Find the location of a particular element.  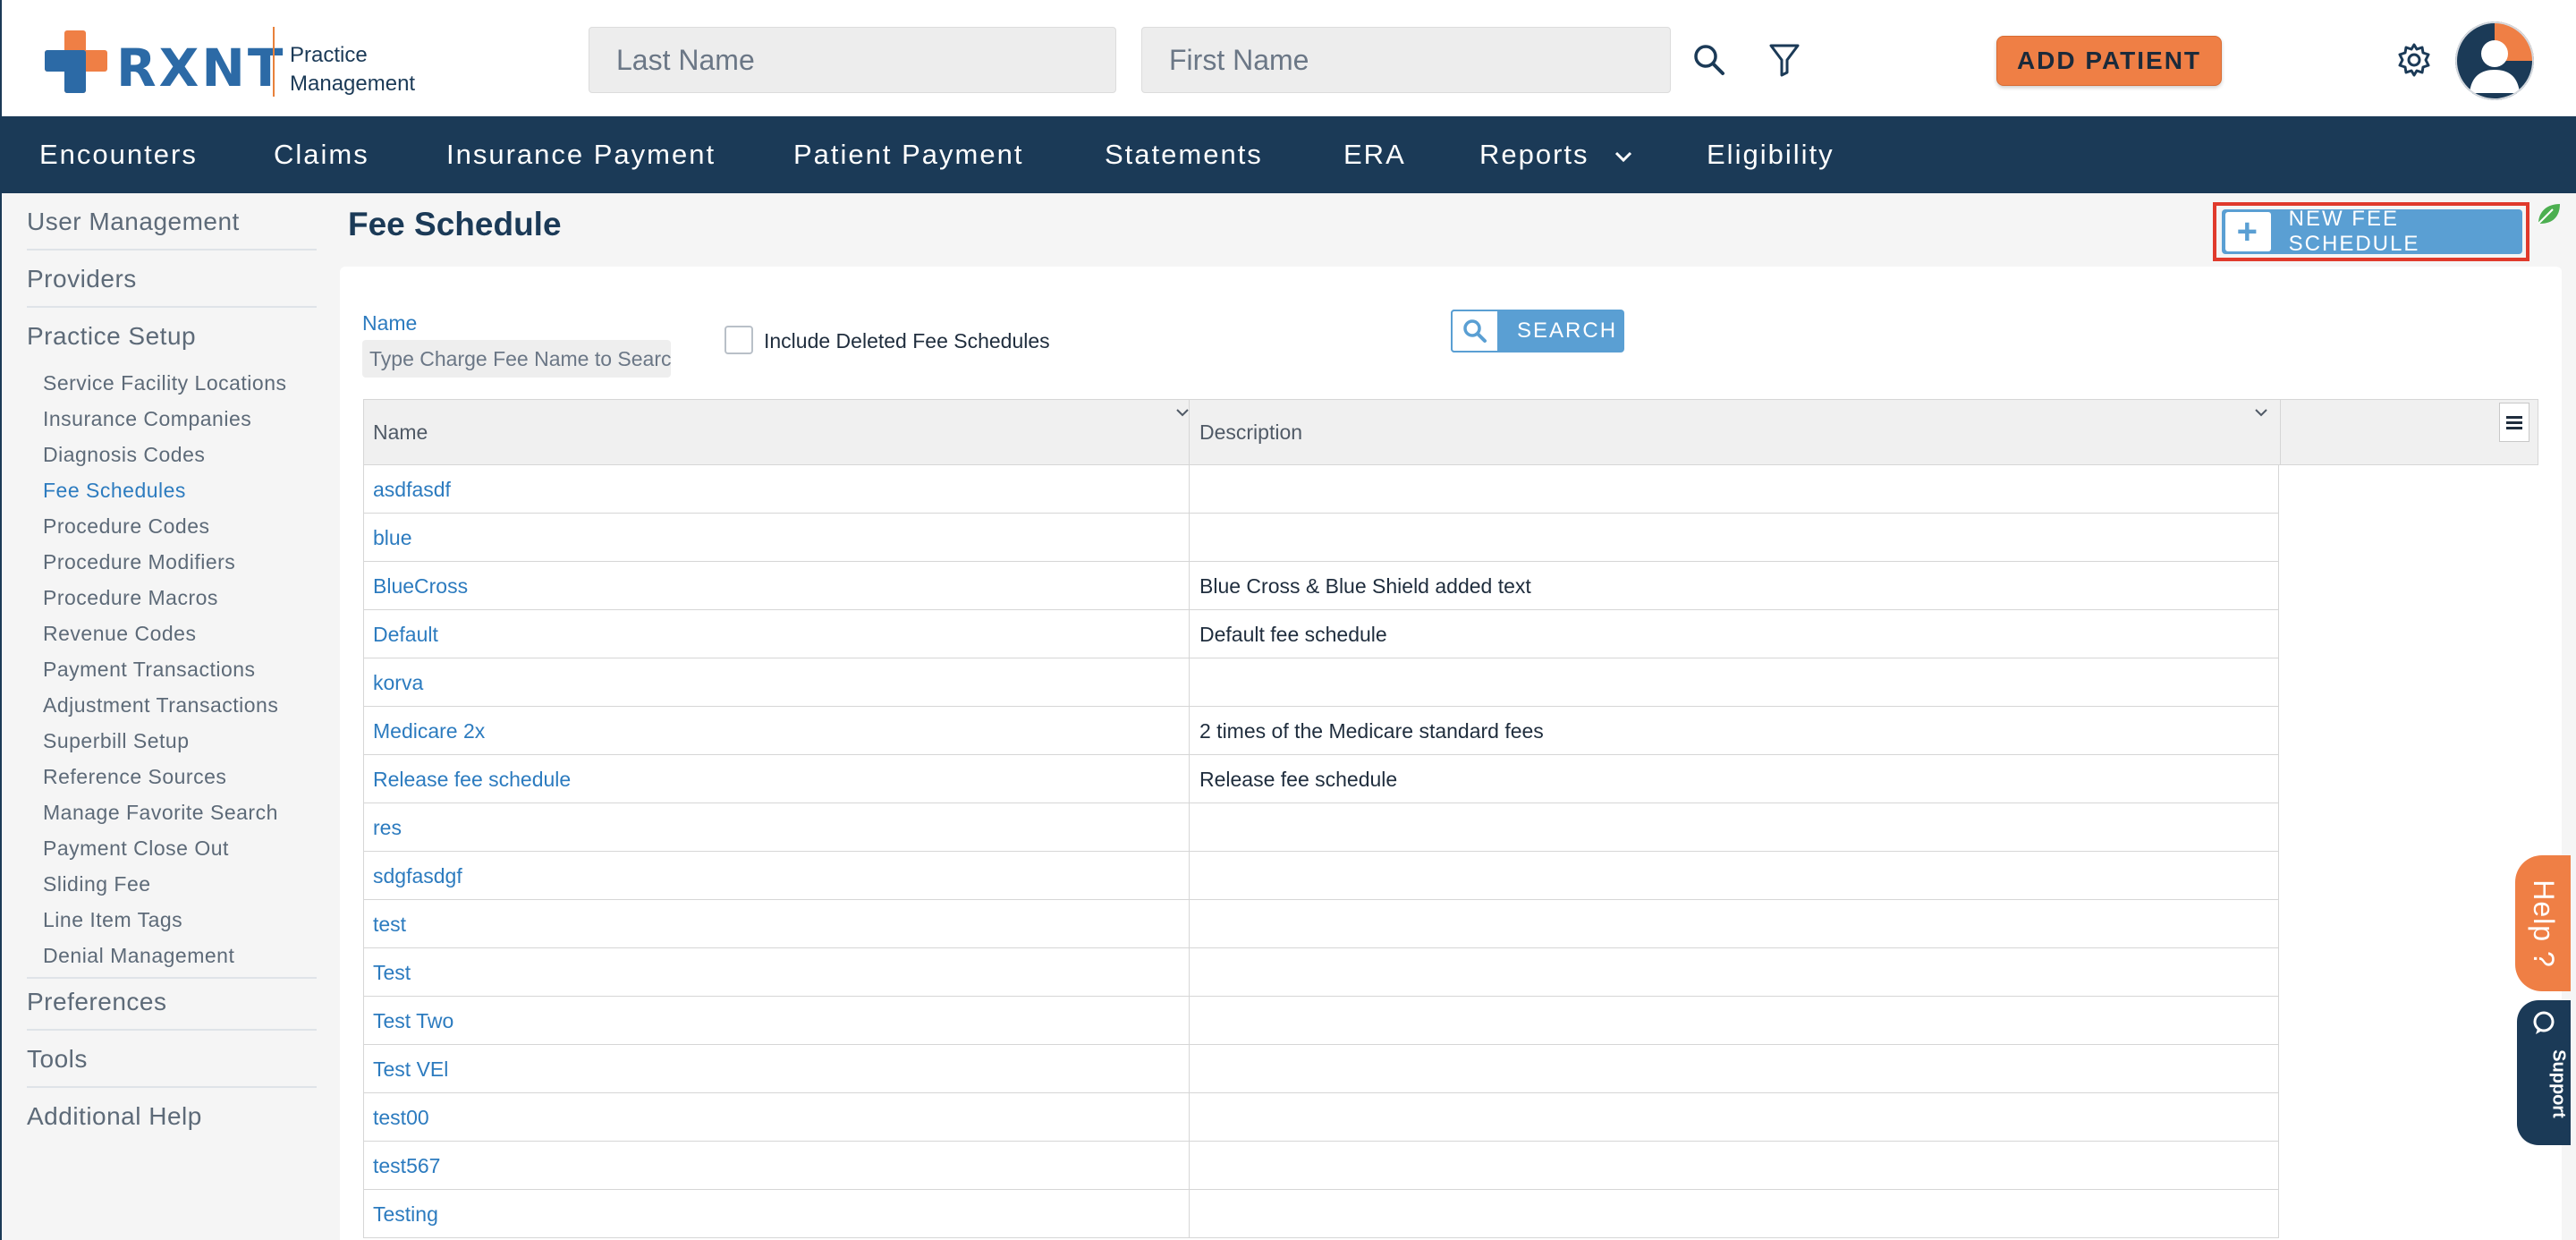

settings-button is located at coordinates (2414, 60).